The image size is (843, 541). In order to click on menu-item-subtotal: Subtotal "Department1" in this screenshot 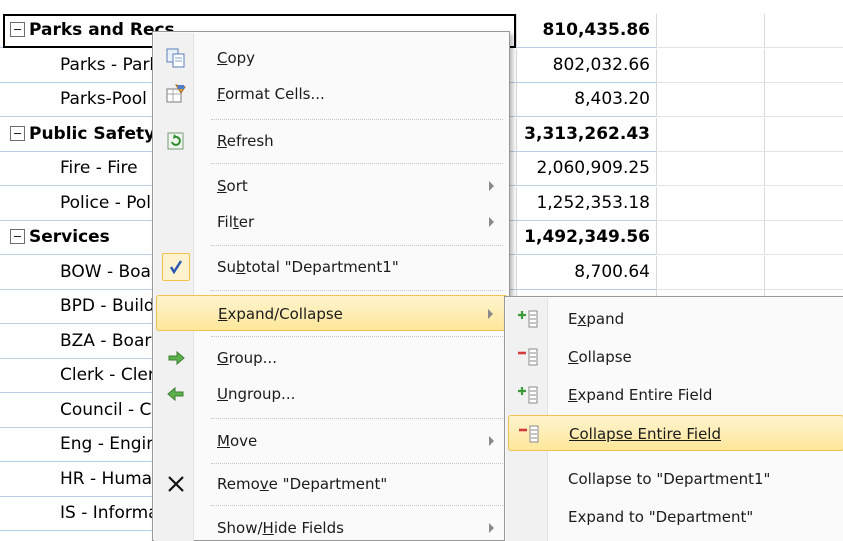, I will do `click(332, 267)`.